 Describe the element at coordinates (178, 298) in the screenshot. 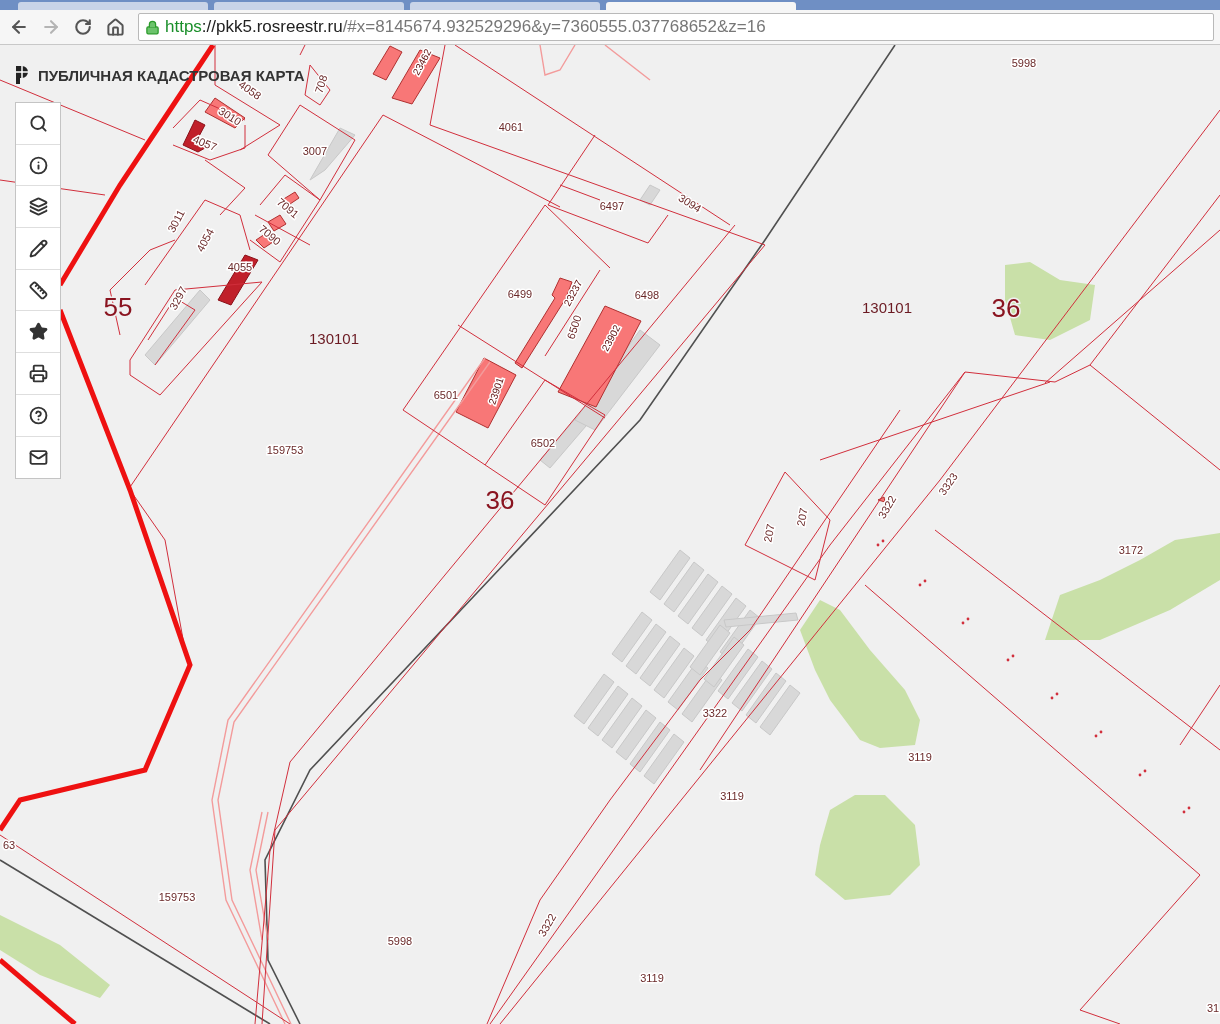

I see `parcel-number: 3297` at that location.